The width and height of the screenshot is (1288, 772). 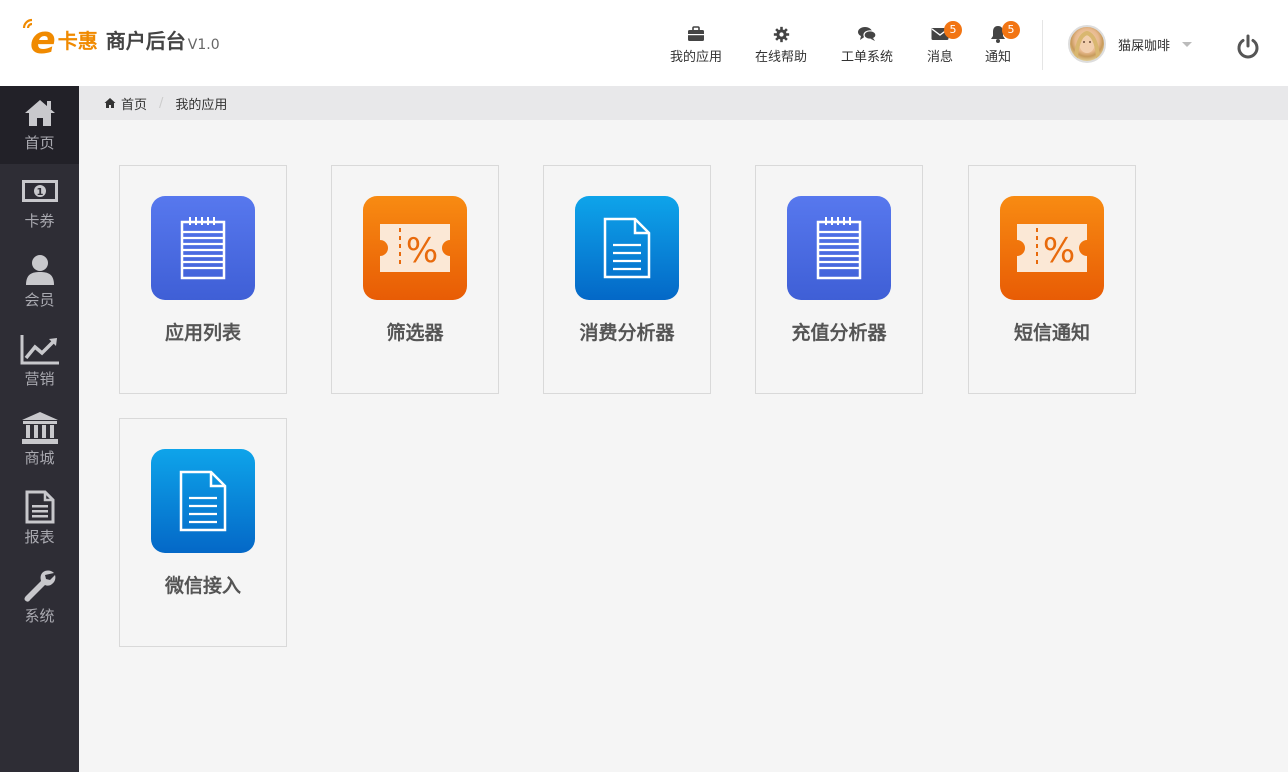 I want to click on topnav-label: 消息, so click(x=939, y=57).